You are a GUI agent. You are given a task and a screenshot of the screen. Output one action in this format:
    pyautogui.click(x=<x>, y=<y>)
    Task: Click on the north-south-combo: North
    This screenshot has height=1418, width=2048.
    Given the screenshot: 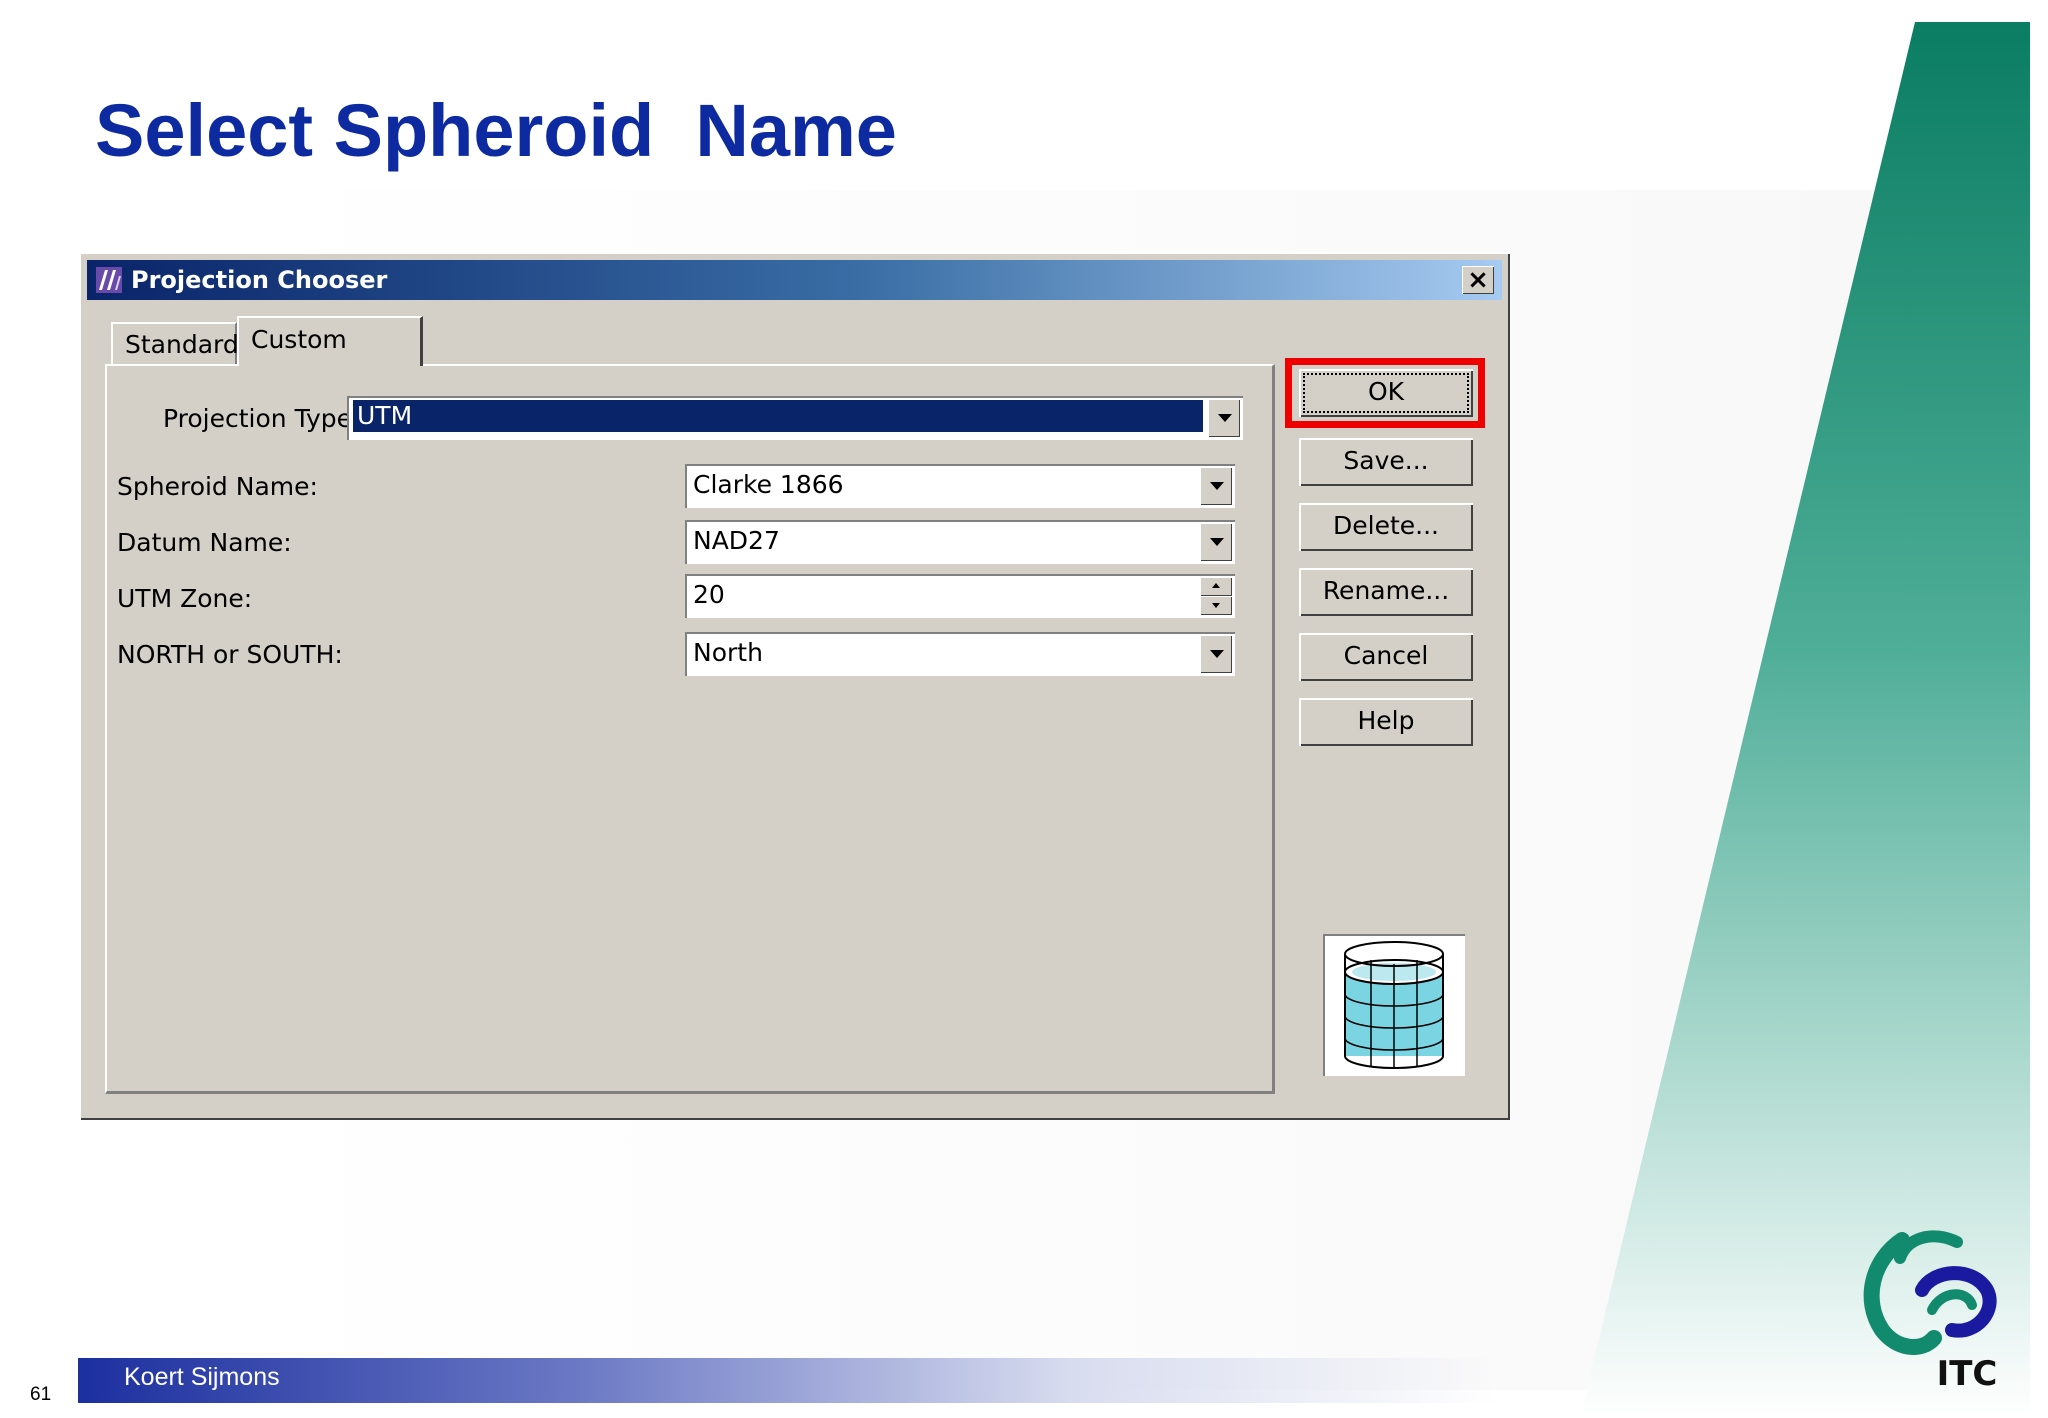 What is the action you would take?
    pyautogui.click(x=960, y=654)
    